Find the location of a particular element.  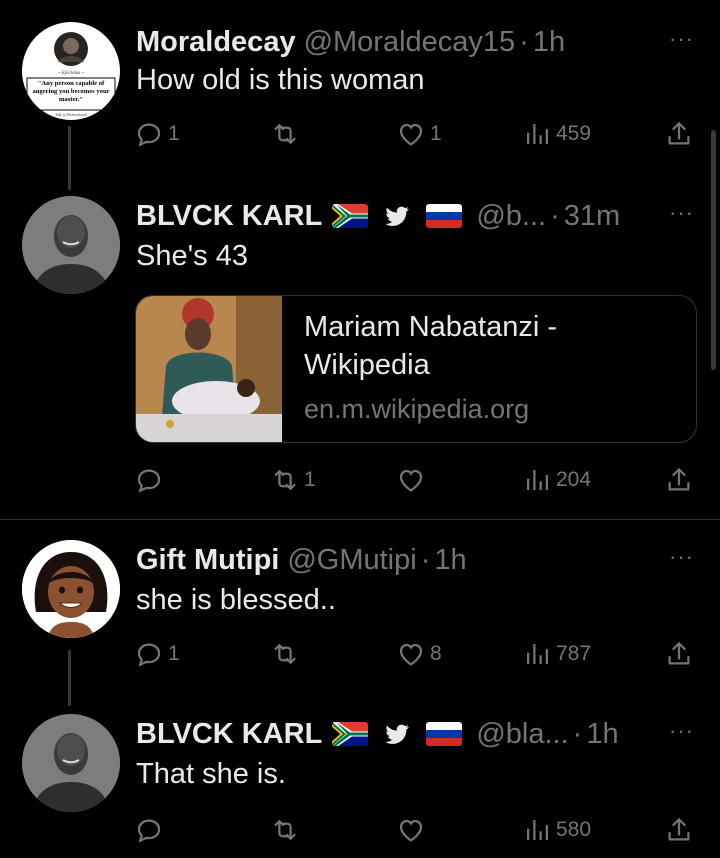

tweet-actions: 1 8 787 is located at coordinates (360, 654).